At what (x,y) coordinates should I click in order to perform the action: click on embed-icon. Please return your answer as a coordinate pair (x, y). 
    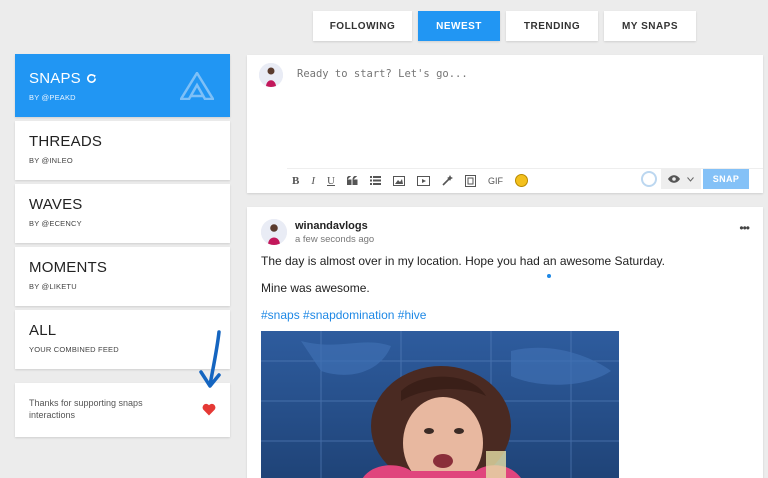
    Looking at the image, I should click on (470, 180).